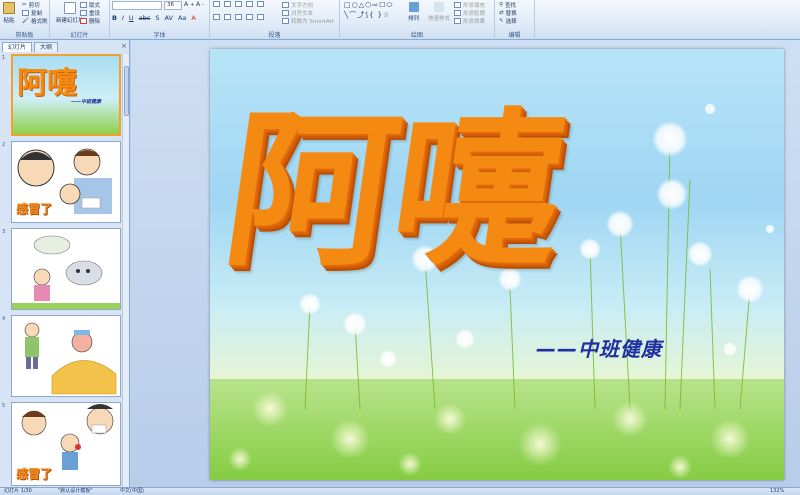 The image size is (800, 495). What do you see at coordinates (4, 319) in the screenshot?
I see `slide-number: 4` at bounding box center [4, 319].